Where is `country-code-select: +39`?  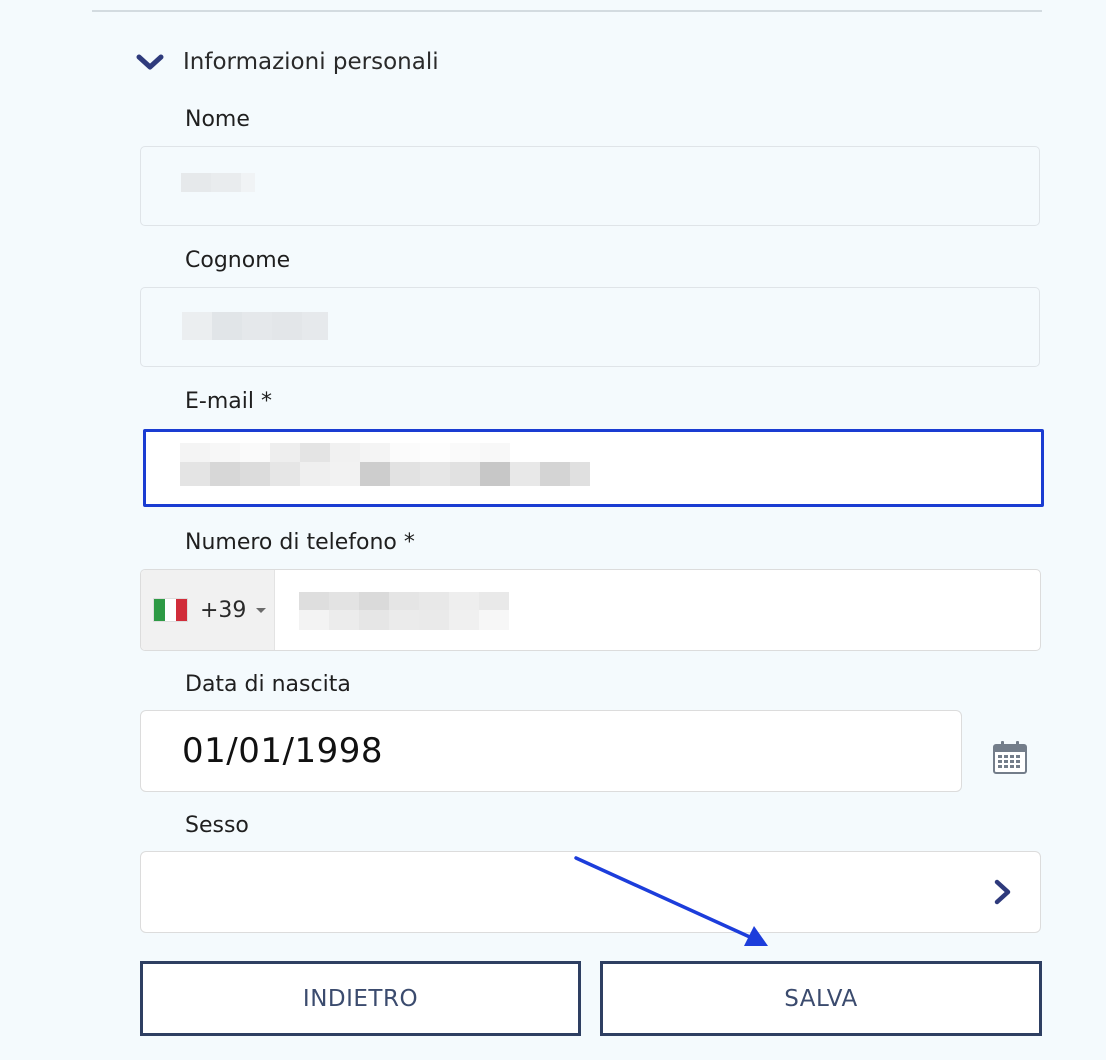 country-code-select: +39 is located at coordinates (208, 610).